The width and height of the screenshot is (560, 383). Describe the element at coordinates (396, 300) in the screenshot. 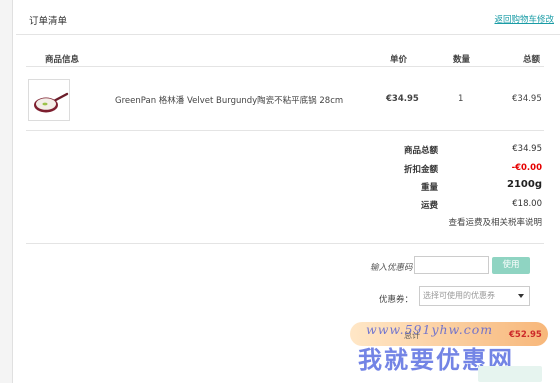

I see `coupon-select-label: 优惠券：` at that location.